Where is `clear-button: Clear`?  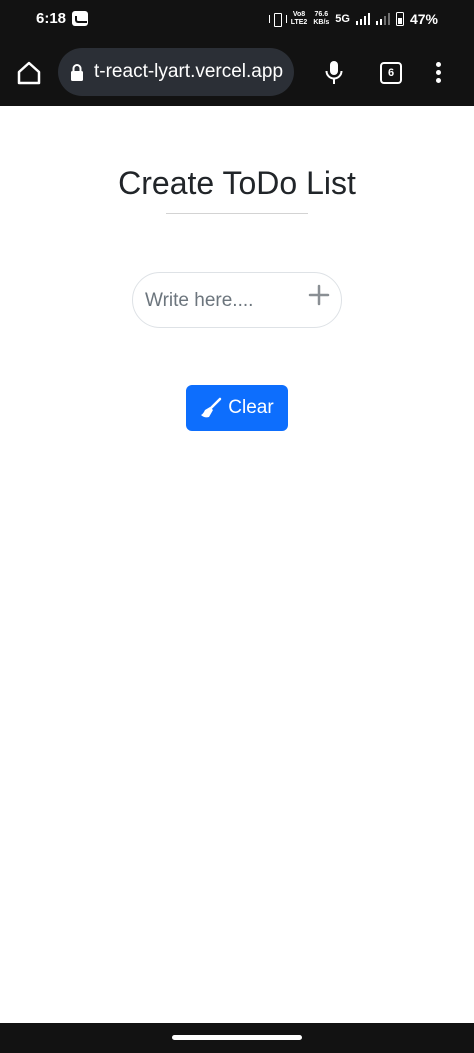 clear-button: Clear is located at coordinates (237, 408).